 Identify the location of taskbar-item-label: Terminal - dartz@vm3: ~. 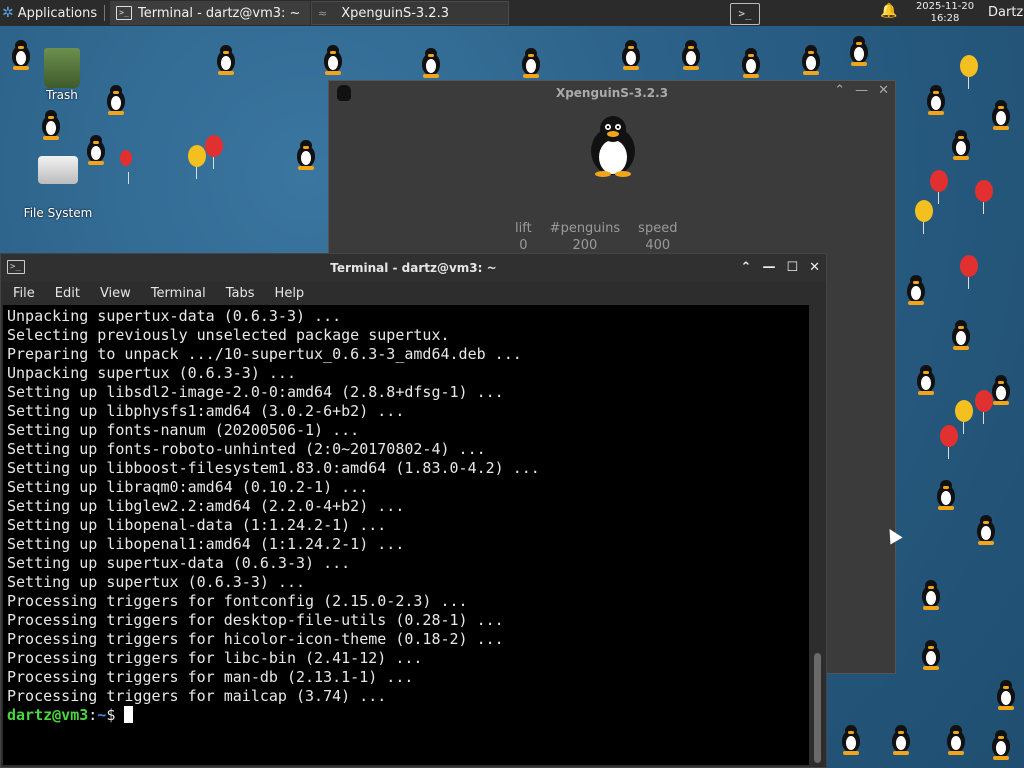
(219, 13).